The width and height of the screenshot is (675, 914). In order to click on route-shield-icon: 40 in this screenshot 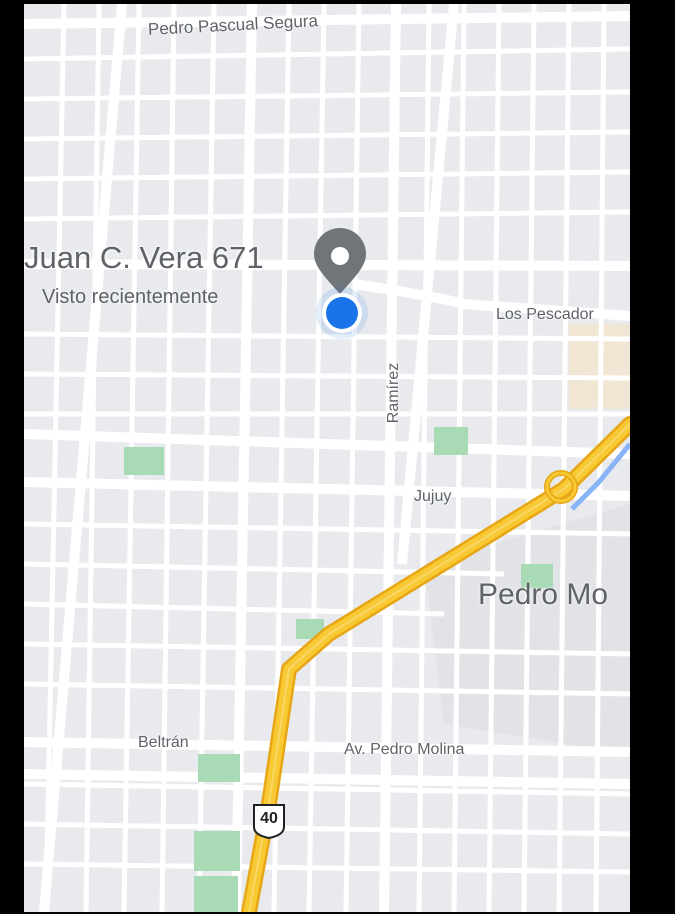, I will do `click(269, 820)`.